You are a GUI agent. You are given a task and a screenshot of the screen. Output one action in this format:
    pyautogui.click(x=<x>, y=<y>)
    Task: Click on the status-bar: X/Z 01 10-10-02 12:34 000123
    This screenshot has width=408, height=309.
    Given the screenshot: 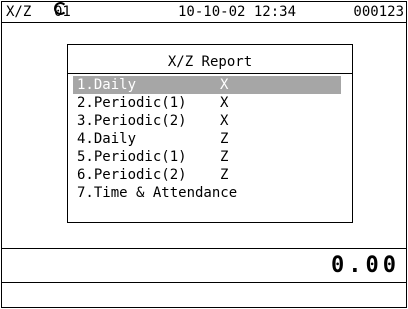 What is the action you would take?
    pyautogui.click(x=204, y=12)
    